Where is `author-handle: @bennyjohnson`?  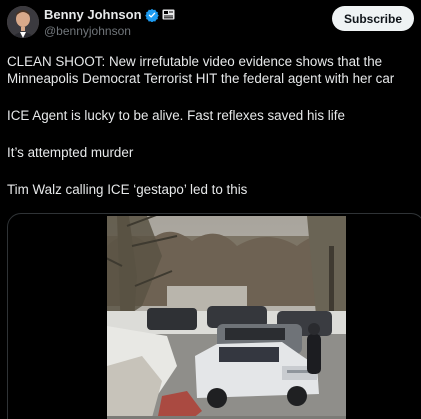 author-handle: @bennyjohnson is located at coordinates (87, 31).